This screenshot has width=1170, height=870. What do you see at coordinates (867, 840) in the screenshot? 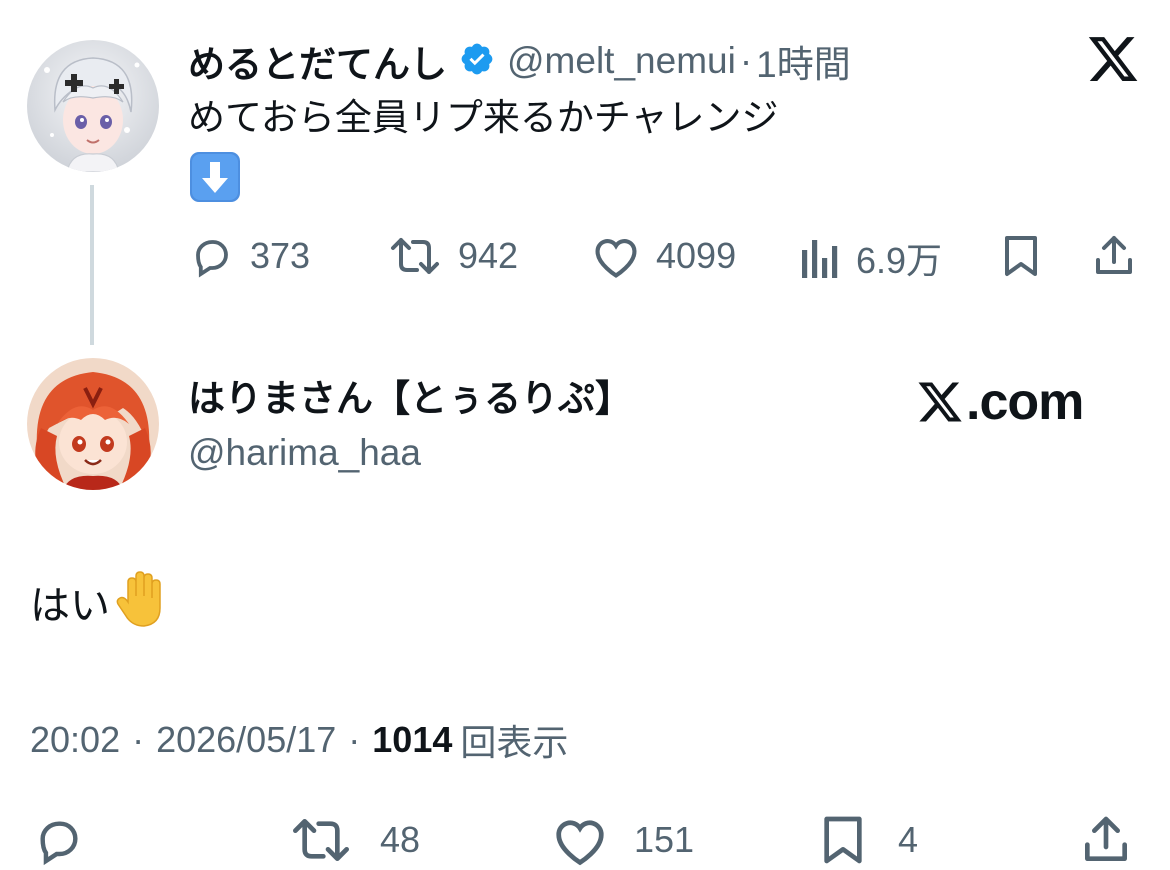
I see `reply-bookmark-action: 4` at bounding box center [867, 840].